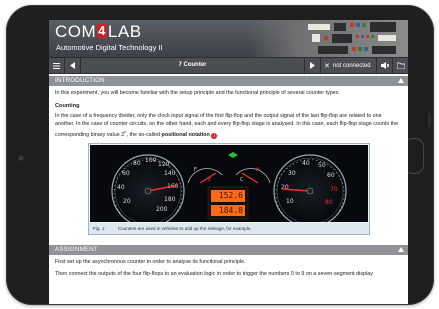 This screenshot has width=439, height=309. I want to click on logo-prefix: COM, so click(76, 31).